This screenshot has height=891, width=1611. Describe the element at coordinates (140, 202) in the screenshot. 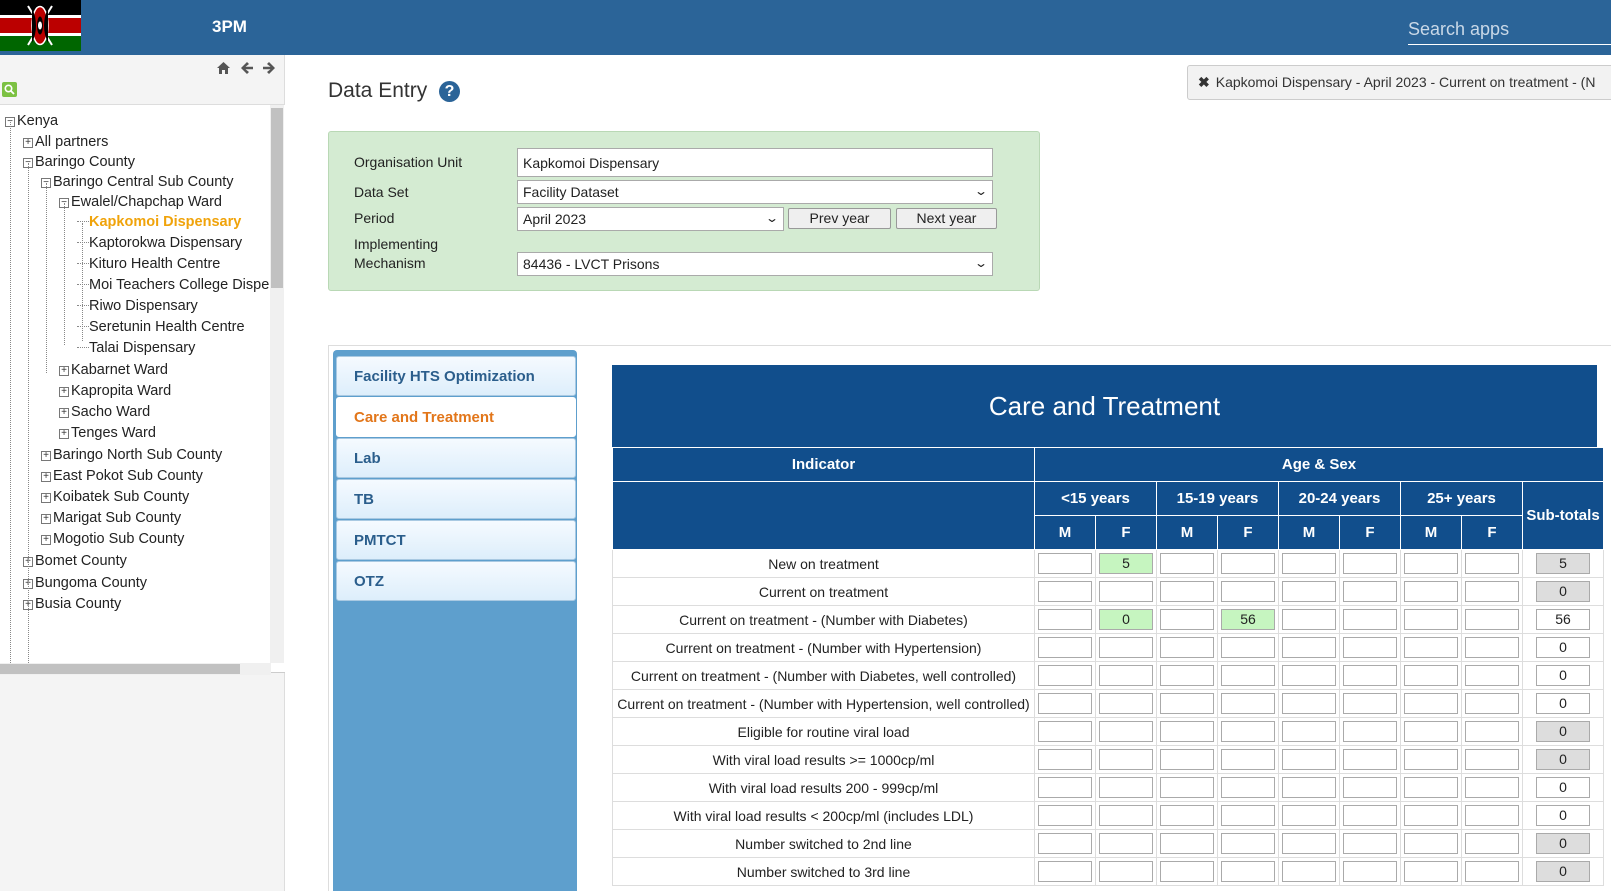

I see `tree-node: − Ewalel/Chapchap Ward` at that location.